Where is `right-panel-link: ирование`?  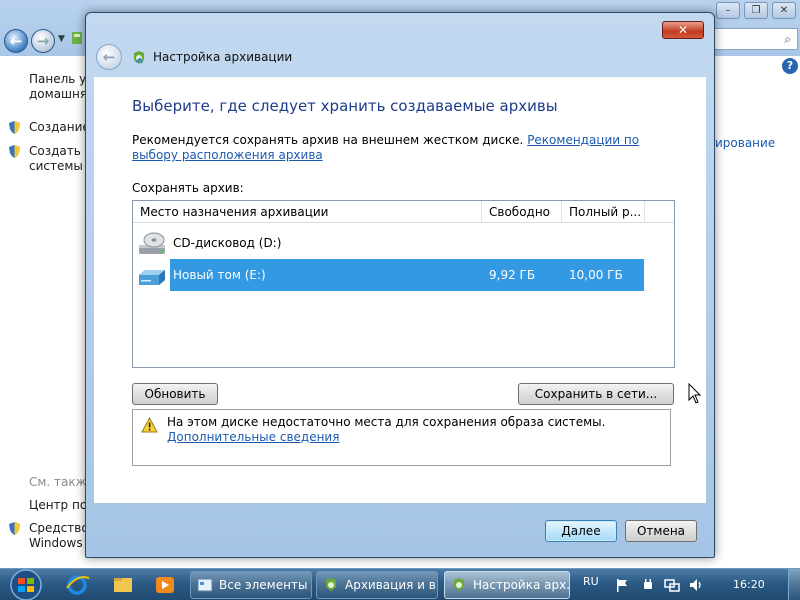 right-panel-link: ирование is located at coordinates (745, 143).